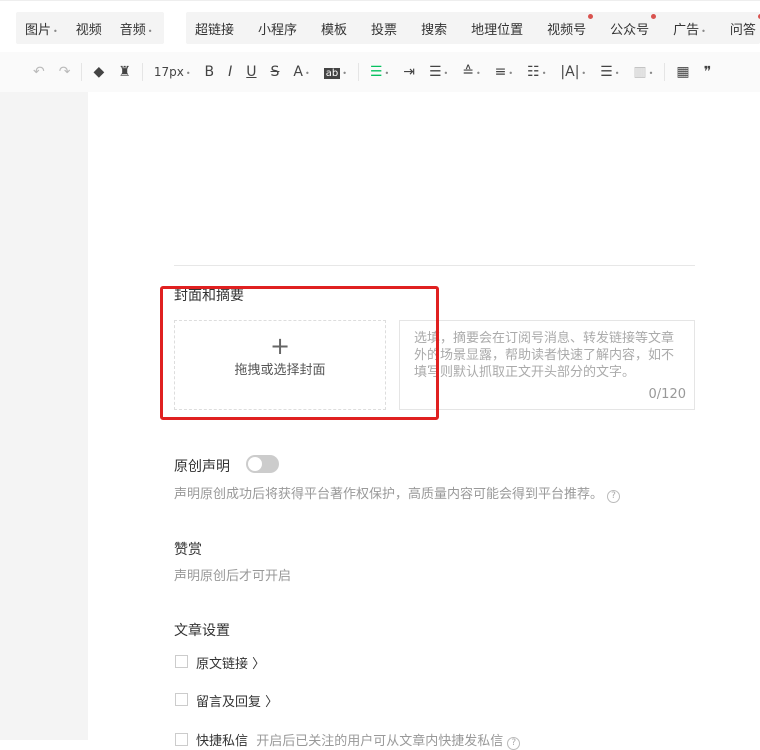 The height and width of the screenshot is (750, 760). What do you see at coordinates (630, 30) in the screenshot?
I see `label: 公众号` at bounding box center [630, 30].